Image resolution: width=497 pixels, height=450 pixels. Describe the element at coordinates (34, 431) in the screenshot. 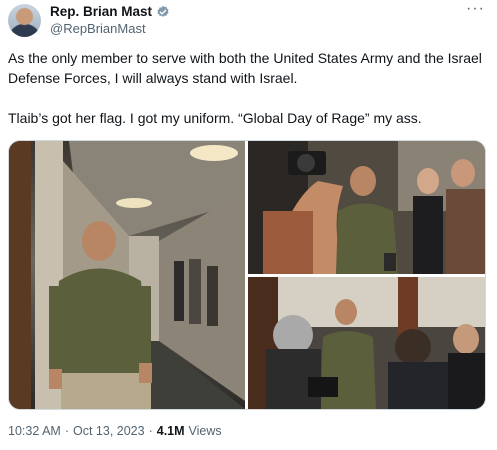

I see `tweet-time: 10:32 AM` at that location.